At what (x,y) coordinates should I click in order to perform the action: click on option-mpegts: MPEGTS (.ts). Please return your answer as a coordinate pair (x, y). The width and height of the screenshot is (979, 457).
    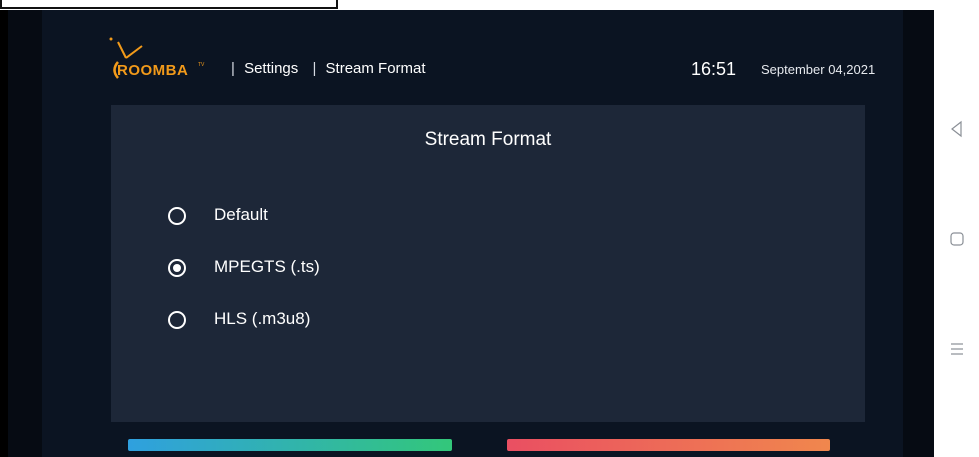
    Looking at the image, I should click on (368, 271).